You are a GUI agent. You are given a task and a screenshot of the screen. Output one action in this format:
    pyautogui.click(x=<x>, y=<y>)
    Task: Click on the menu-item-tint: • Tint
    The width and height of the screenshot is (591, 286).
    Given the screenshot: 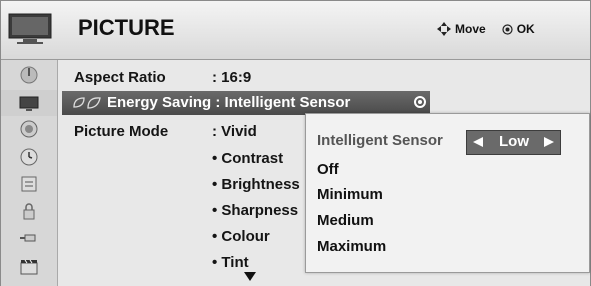 What is the action you would take?
    pyautogui.click(x=230, y=262)
    